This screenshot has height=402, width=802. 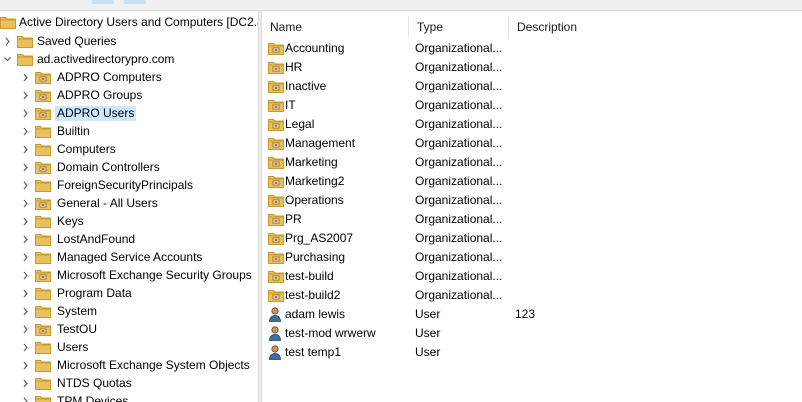 I want to click on tree-item: Builtin, so click(x=129, y=131).